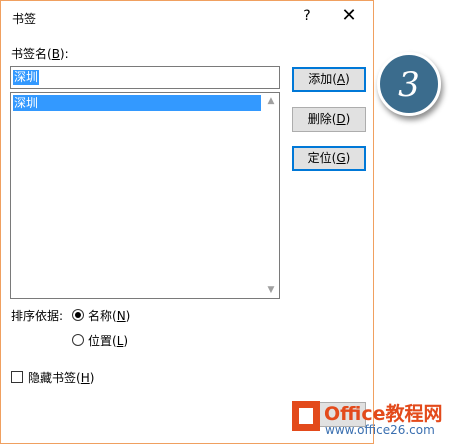 The height and width of the screenshot is (446, 449). What do you see at coordinates (102, 316) in the screenshot?
I see `option-text: 名称(` at bounding box center [102, 316].